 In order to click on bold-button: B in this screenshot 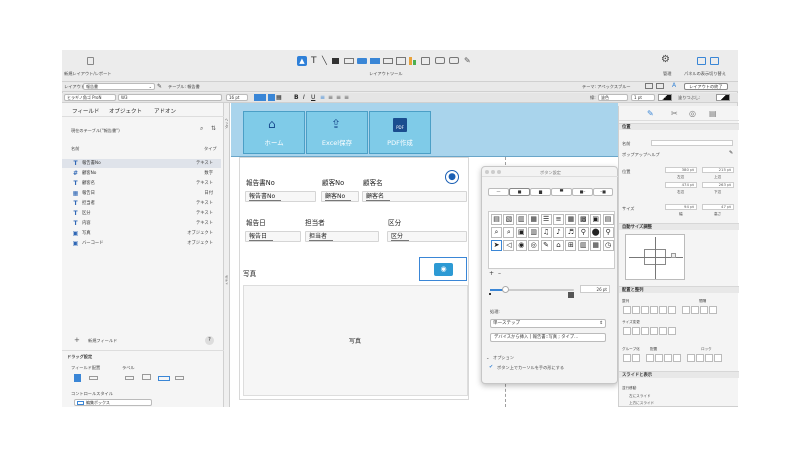, I will do `click(296, 97)`.